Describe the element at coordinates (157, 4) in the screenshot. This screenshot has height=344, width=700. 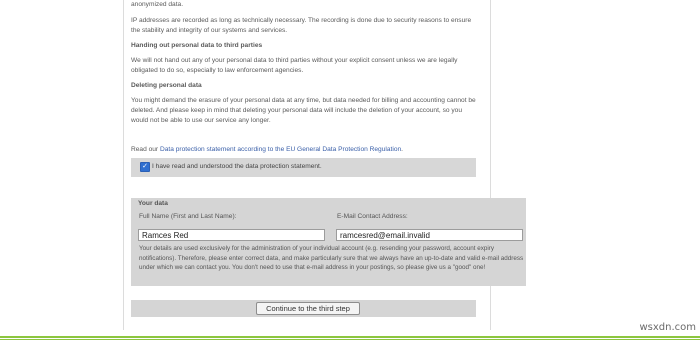
I see `privacy-top-fragment: anonymized data.` at that location.